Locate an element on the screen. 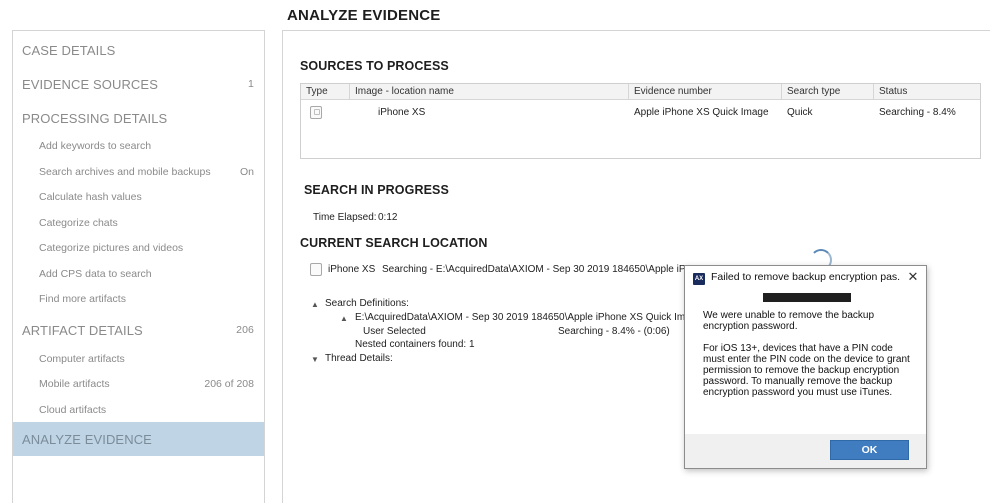  col-search-type: Search type is located at coordinates (828, 92).